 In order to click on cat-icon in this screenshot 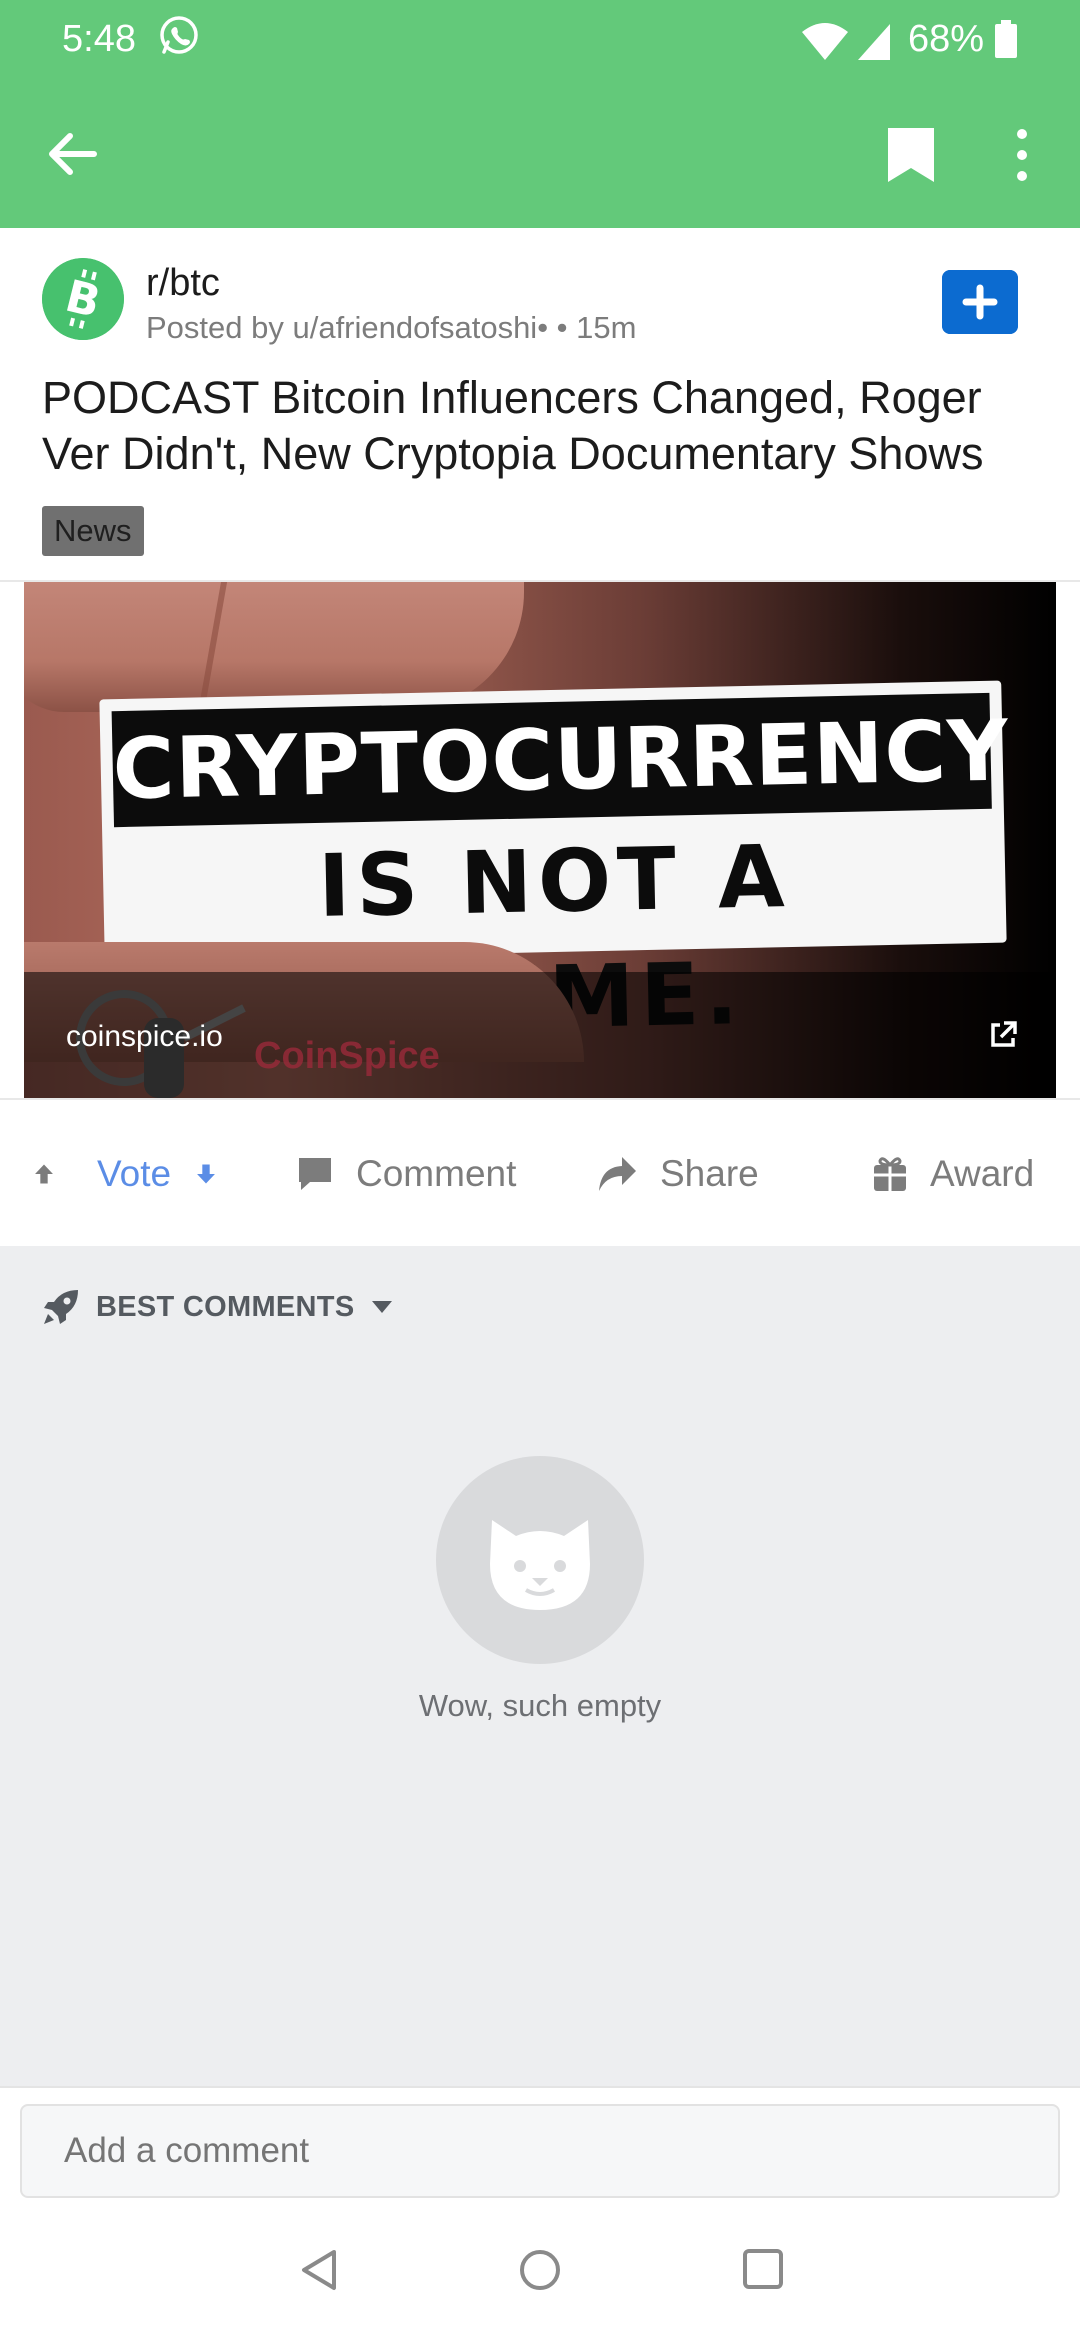, I will do `click(540, 1565)`.